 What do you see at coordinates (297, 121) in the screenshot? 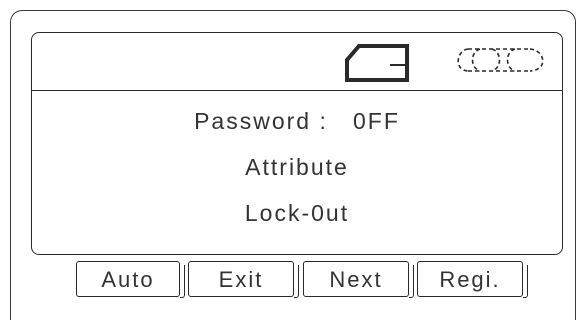
I see `password-status: Password : 0FF` at bounding box center [297, 121].